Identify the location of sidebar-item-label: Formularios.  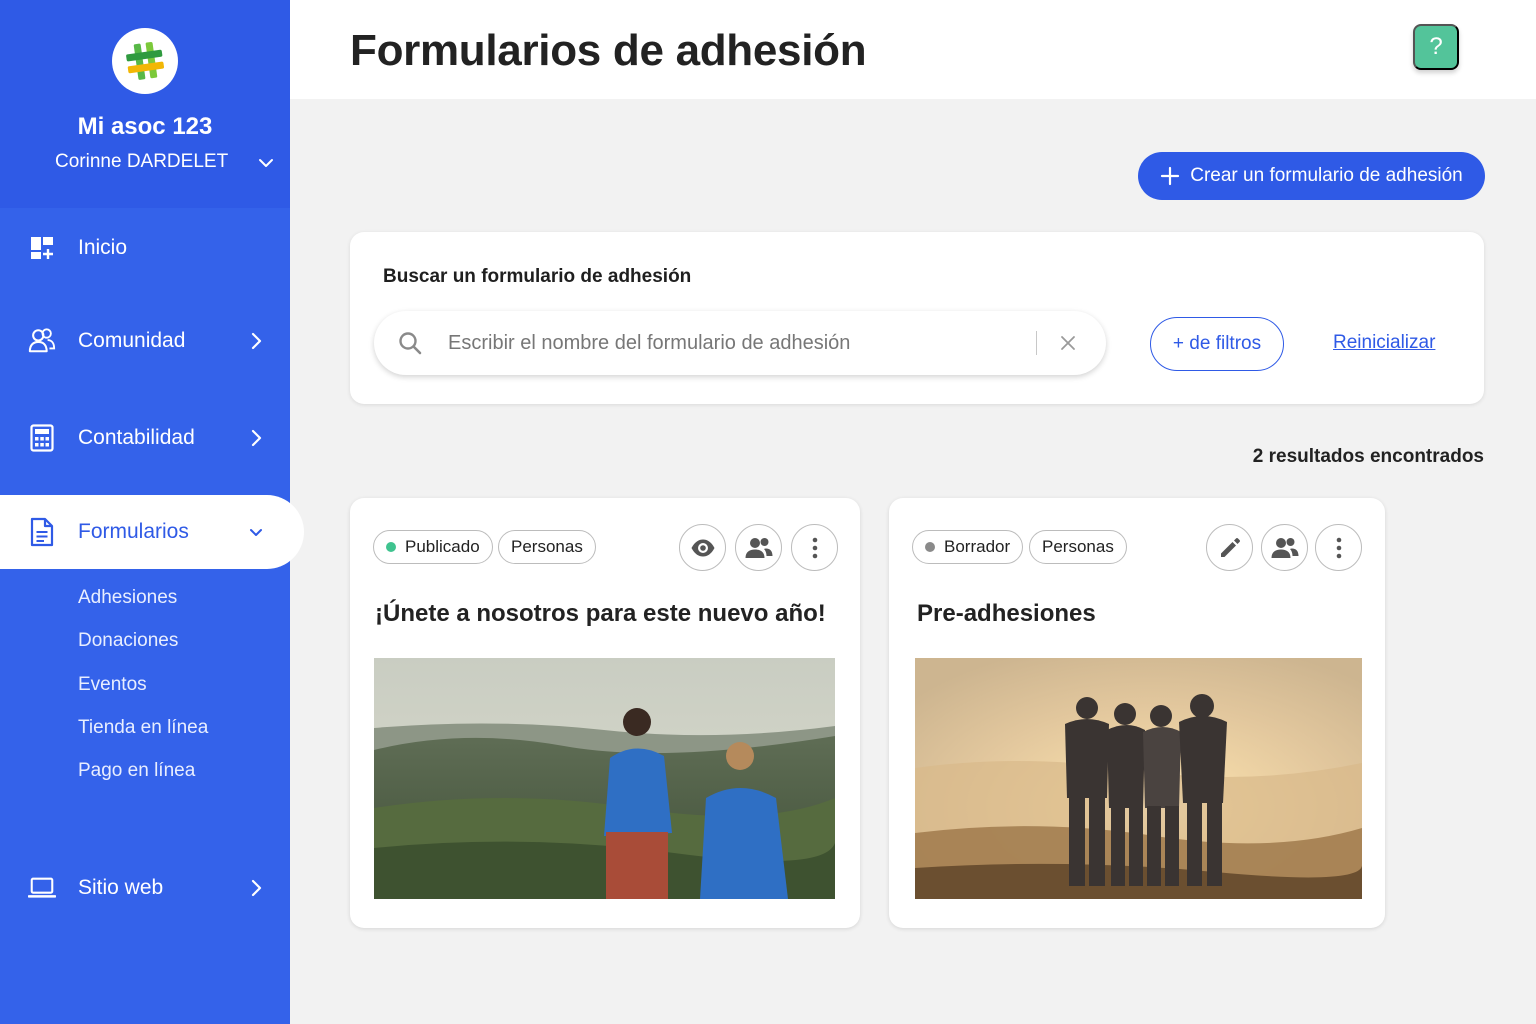
(133, 531).